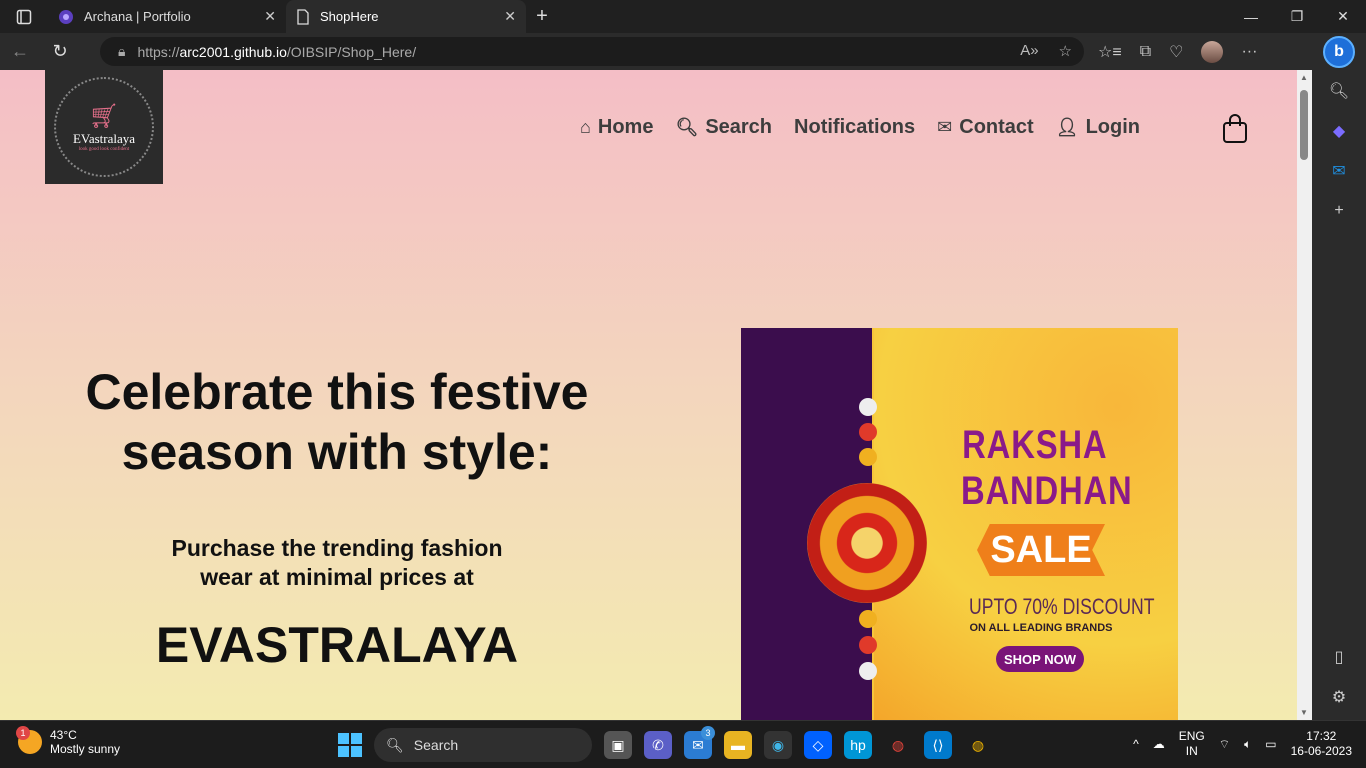 The width and height of the screenshot is (1366, 768). I want to click on mail-icon: ✉ 3, so click(699, 742).